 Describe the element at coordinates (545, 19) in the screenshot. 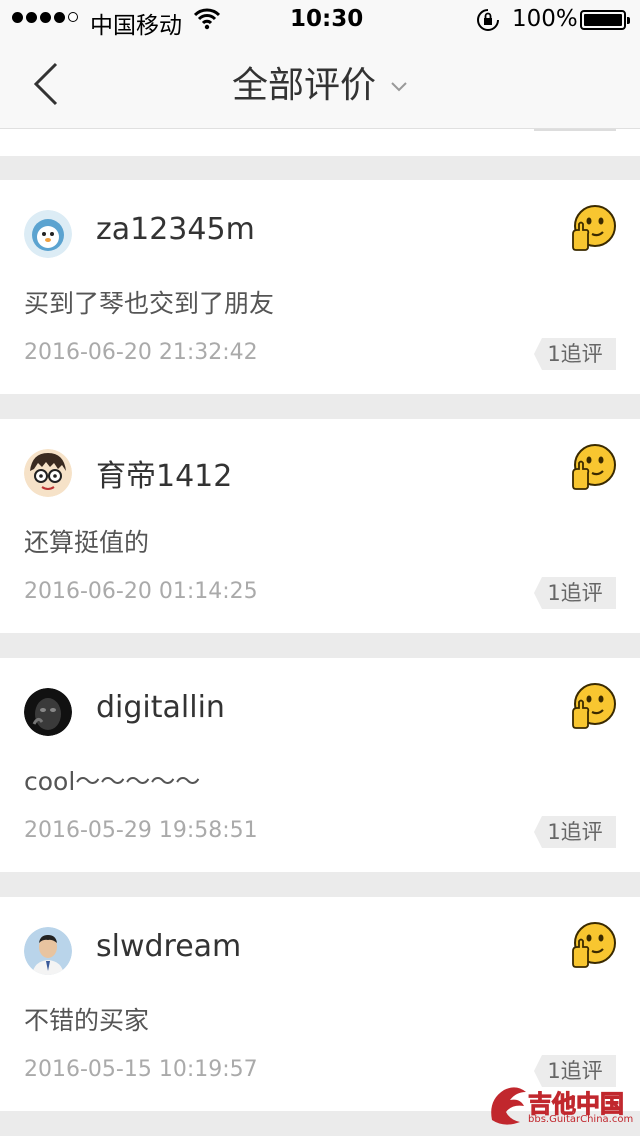

I see `battery-percent: 100%` at that location.